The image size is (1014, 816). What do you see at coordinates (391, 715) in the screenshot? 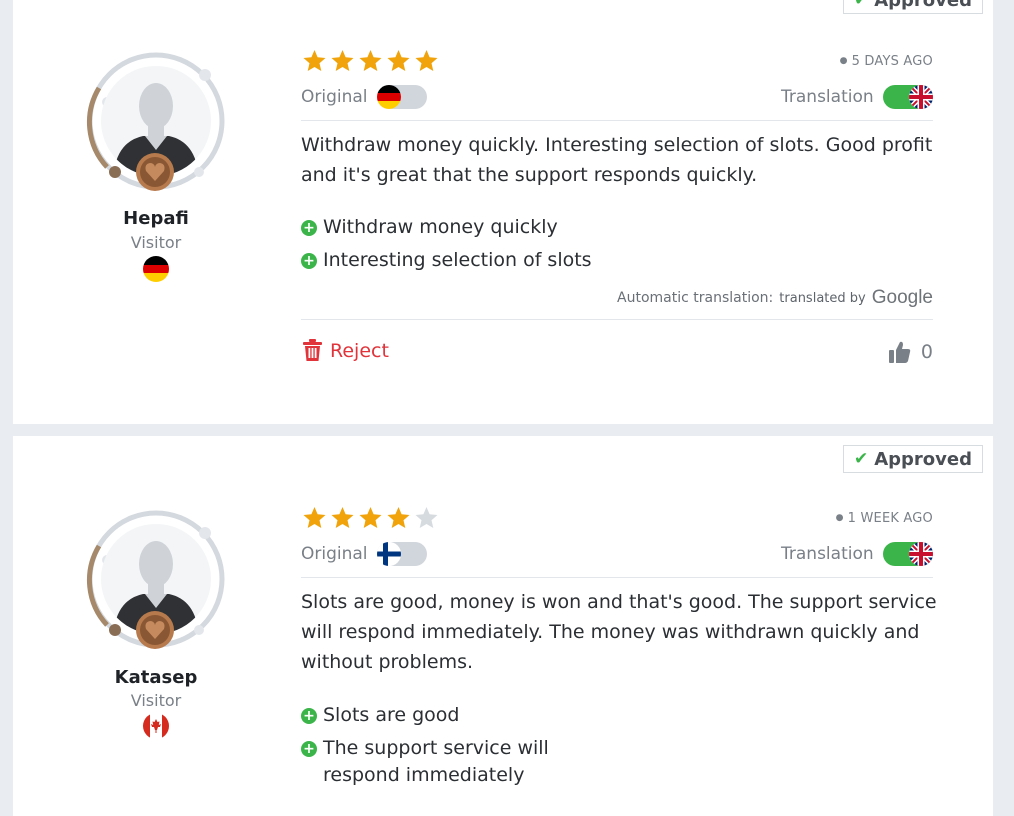
I see `pro-text: Slots are good` at bounding box center [391, 715].